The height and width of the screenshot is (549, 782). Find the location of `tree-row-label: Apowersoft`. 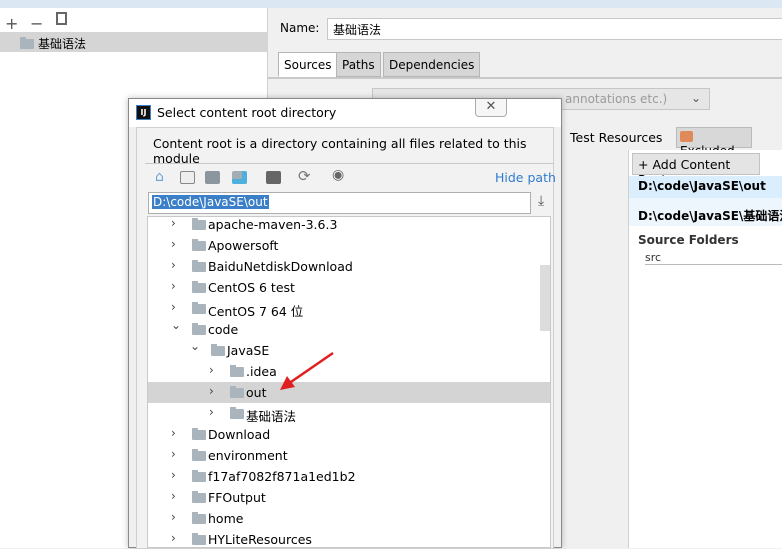

tree-row-label: Apowersoft is located at coordinates (243, 245).